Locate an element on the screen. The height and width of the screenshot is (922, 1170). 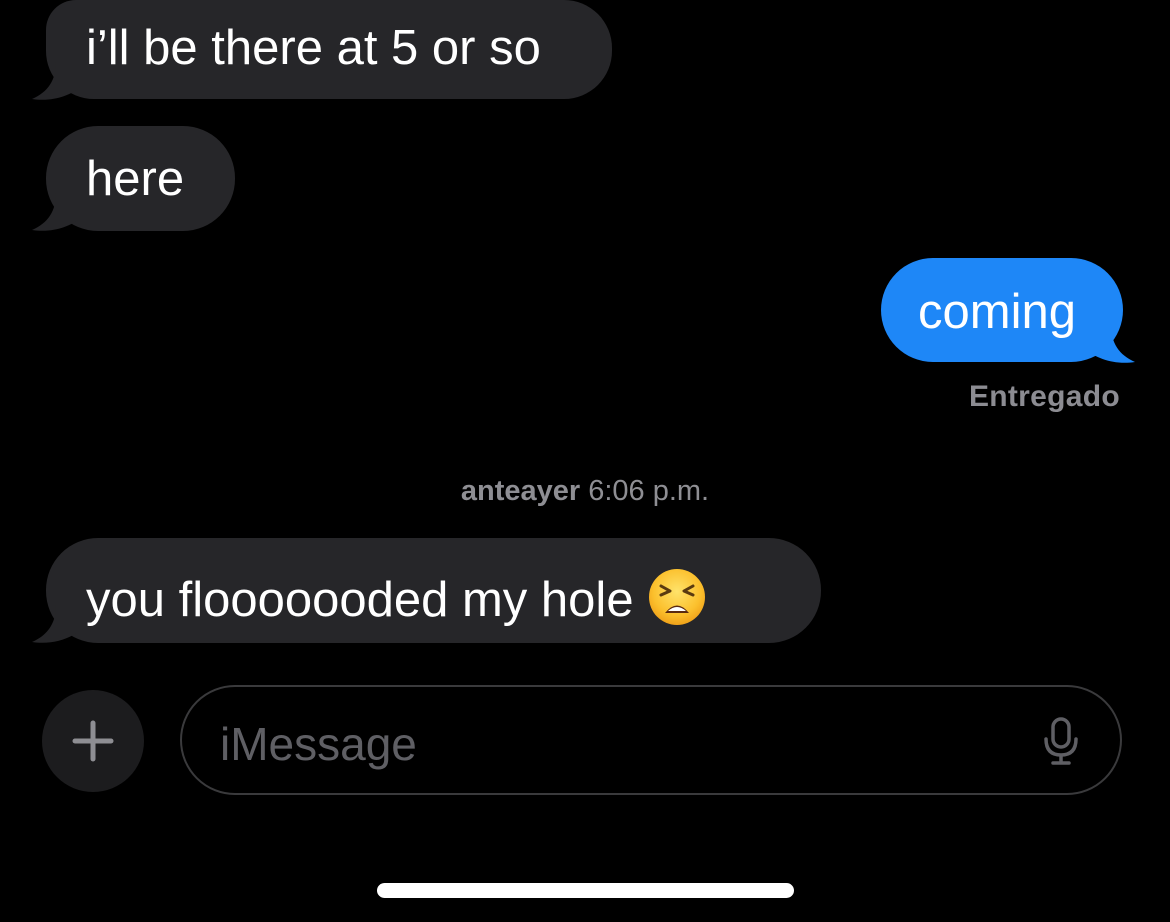
timestamp-time: 6:06 p.m. is located at coordinates (649, 491).